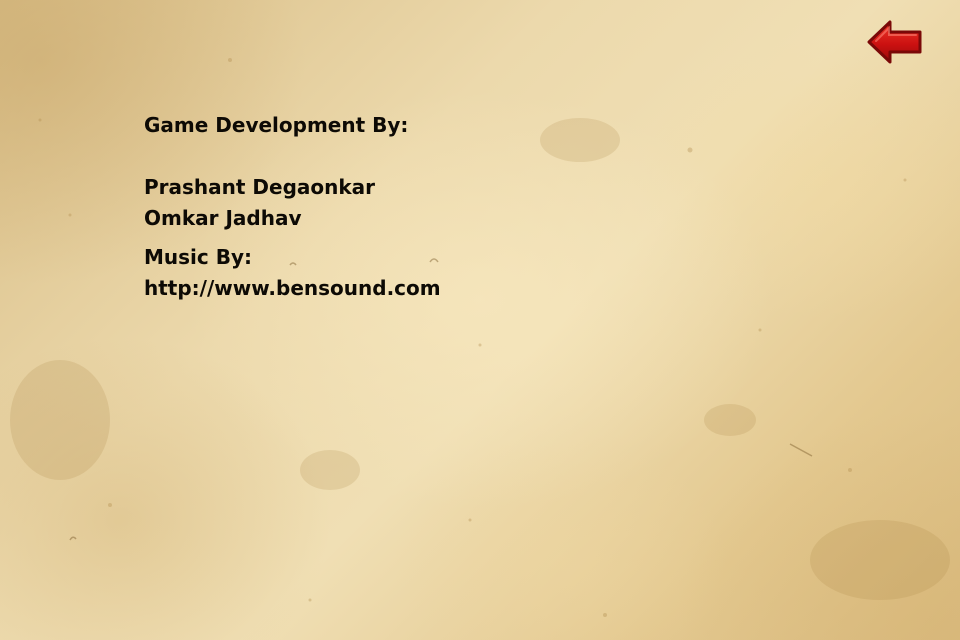 The width and height of the screenshot is (960, 640). I want to click on back-button, so click(895, 42).